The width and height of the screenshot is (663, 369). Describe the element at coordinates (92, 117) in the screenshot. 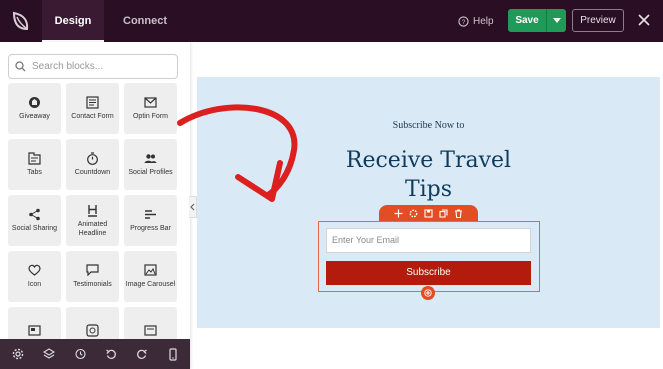

I see `block-label: Contact Form` at that location.